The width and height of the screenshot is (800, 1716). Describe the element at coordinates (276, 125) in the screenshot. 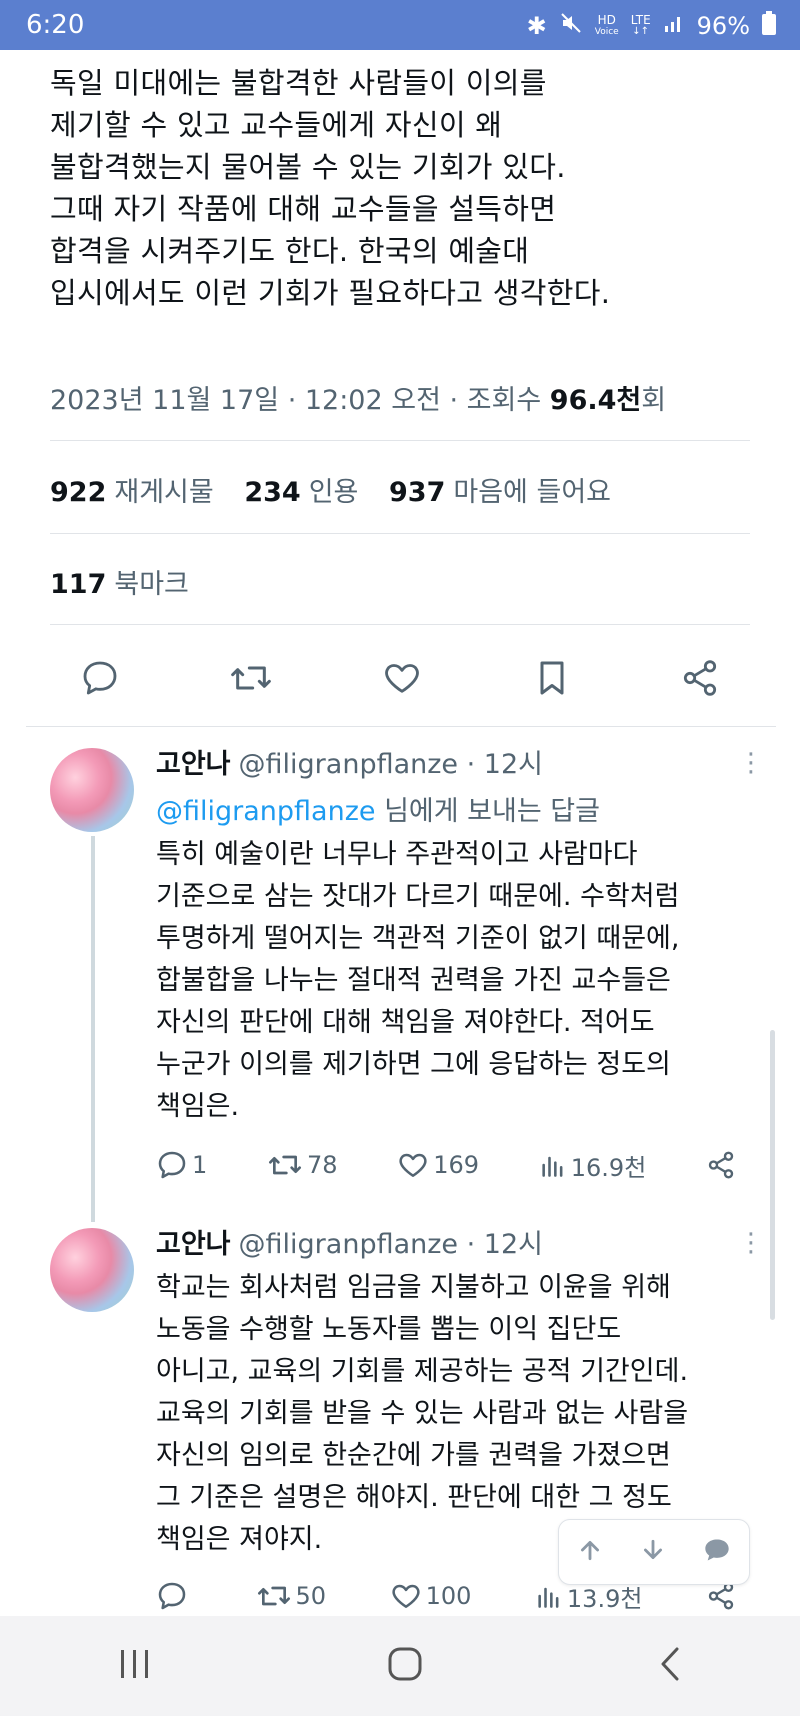

I see `tweet-text-line: 제기할 수 있고 교수들에게 자신이 왜` at that location.